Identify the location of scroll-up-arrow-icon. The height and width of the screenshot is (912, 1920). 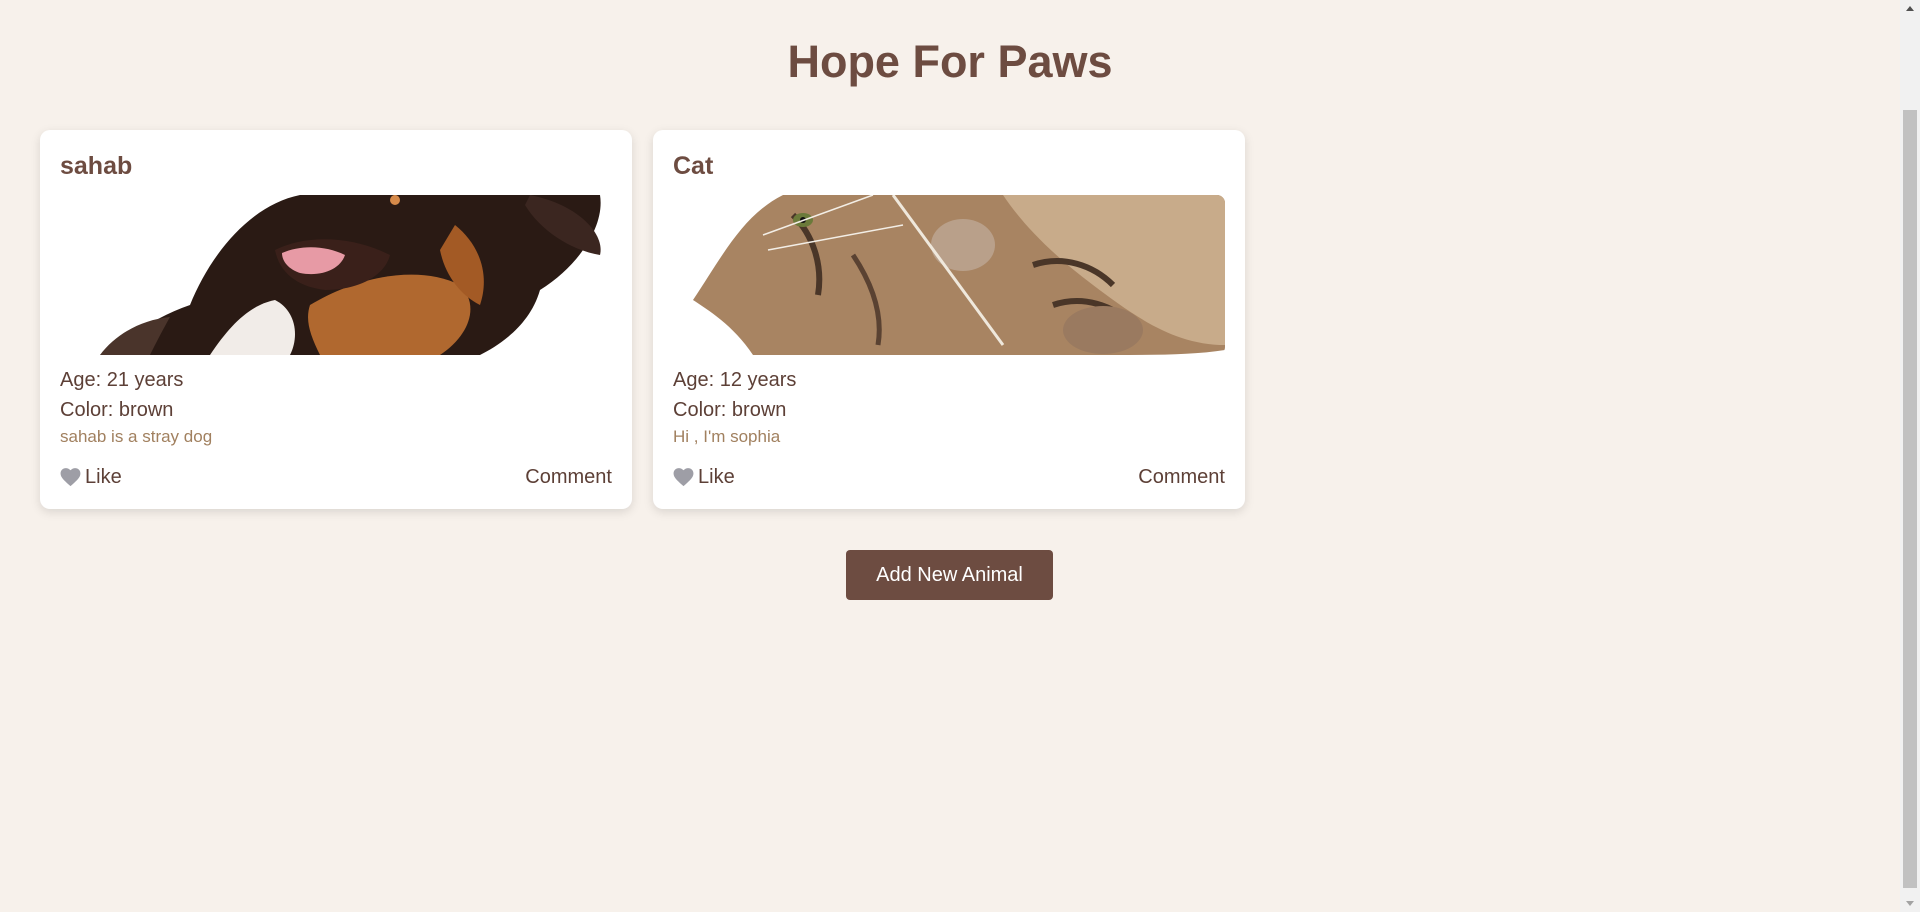
(1910, 8).